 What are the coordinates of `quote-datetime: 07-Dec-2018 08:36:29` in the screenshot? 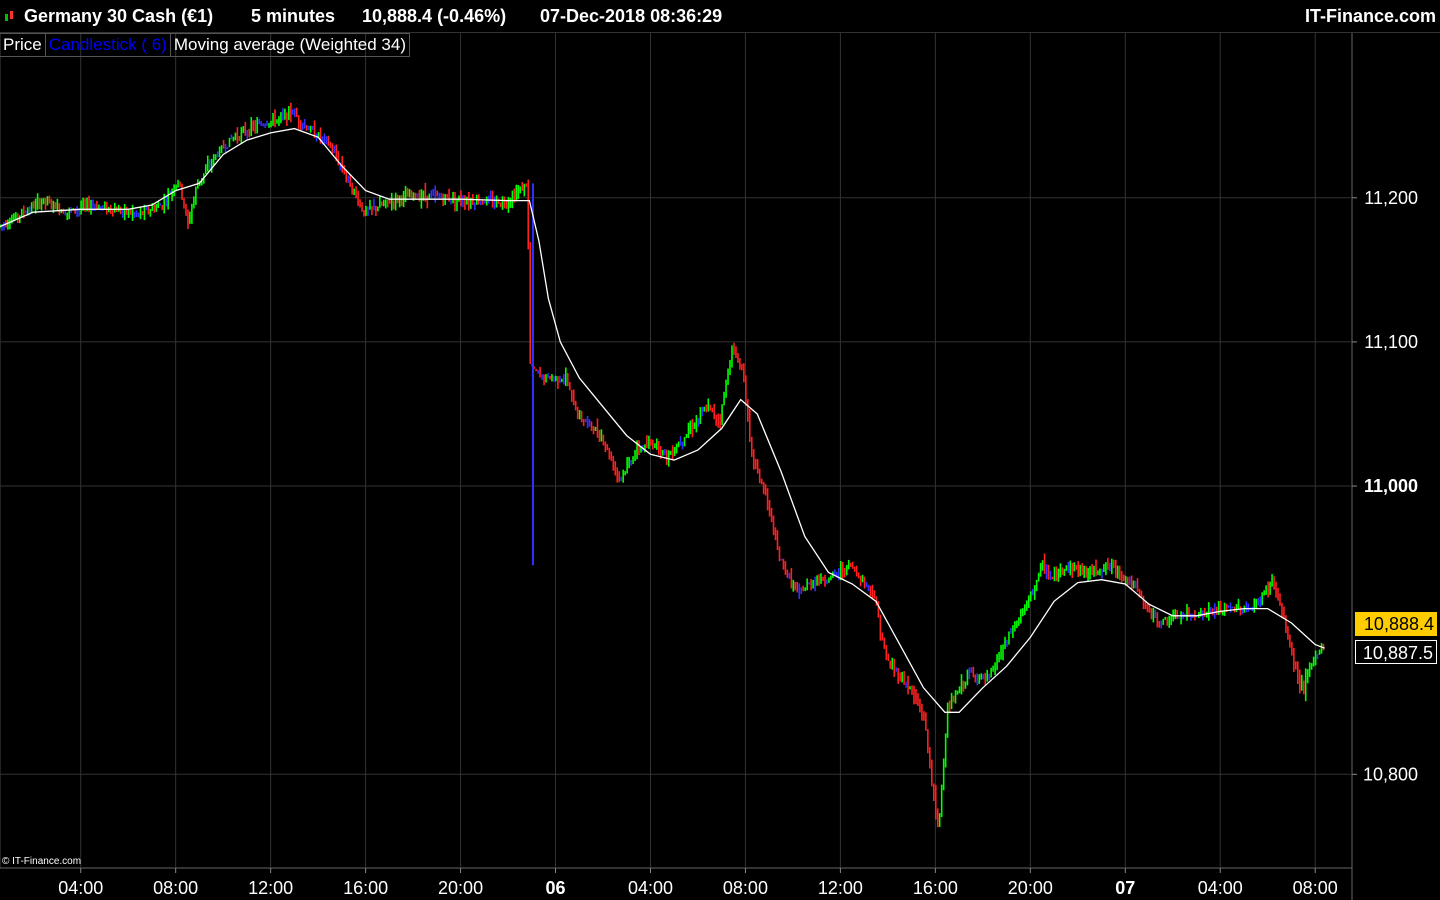 It's located at (631, 16).